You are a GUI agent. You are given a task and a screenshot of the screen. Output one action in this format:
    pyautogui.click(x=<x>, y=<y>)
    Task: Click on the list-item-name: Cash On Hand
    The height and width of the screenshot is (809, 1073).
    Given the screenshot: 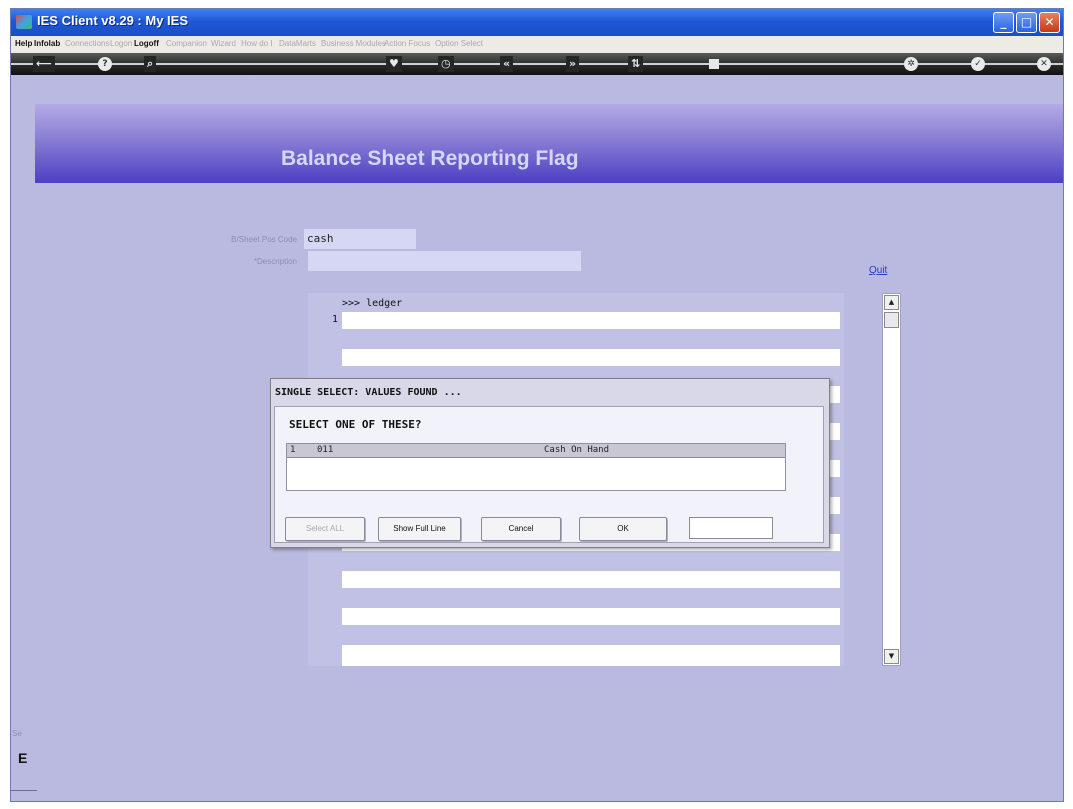 What is the action you would take?
    pyautogui.click(x=577, y=450)
    